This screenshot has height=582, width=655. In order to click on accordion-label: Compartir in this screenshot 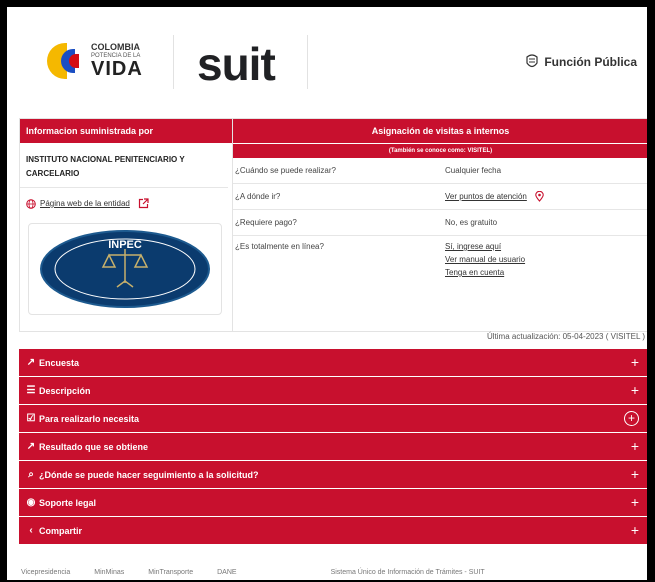, I will do `click(61, 530)`.